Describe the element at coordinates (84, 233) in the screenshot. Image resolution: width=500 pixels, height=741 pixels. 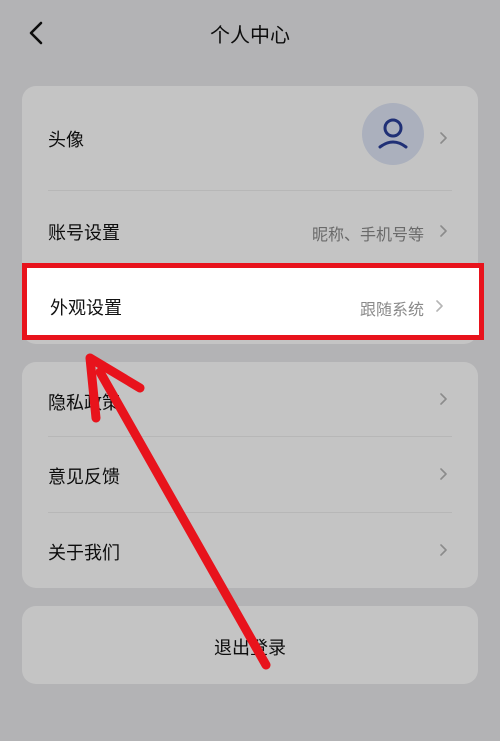
I see `account-settings-label: 账号设置` at that location.